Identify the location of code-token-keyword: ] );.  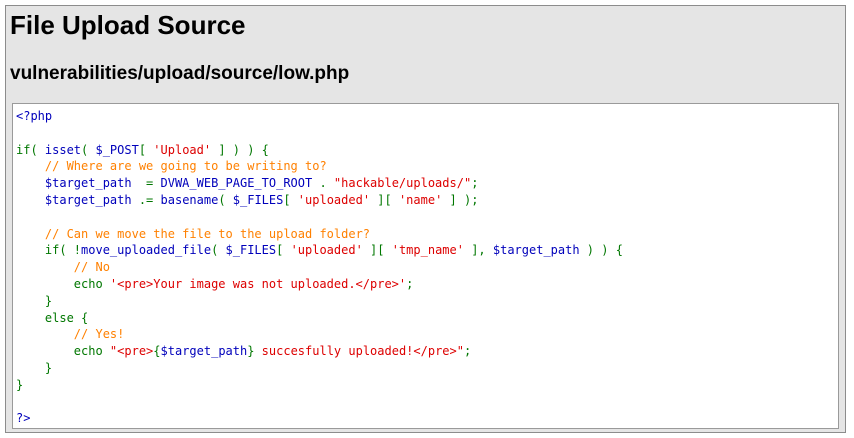
(460, 199).